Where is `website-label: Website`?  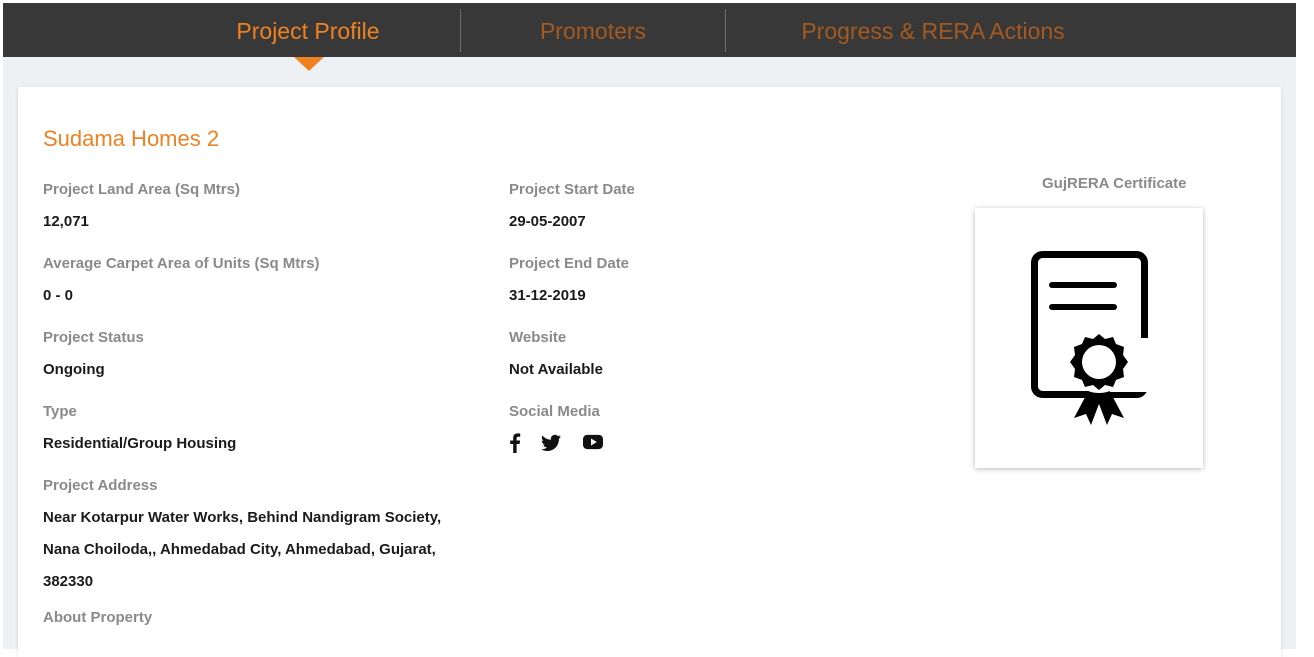
website-label: Website is located at coordinates (538, 337).